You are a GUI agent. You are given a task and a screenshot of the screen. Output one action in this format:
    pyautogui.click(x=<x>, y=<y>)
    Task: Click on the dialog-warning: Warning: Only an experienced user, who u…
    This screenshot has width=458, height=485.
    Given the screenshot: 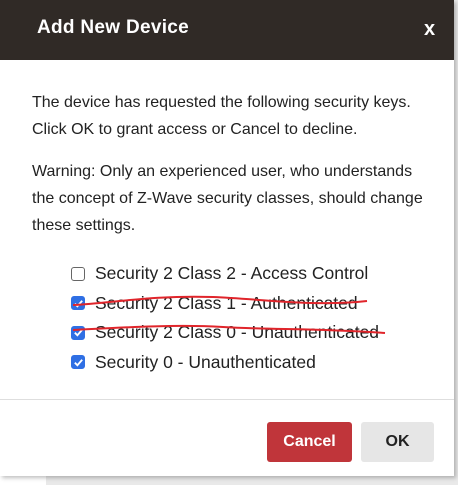 What is the action you would take?
    pyautogui.click(x=227, y=198)
    